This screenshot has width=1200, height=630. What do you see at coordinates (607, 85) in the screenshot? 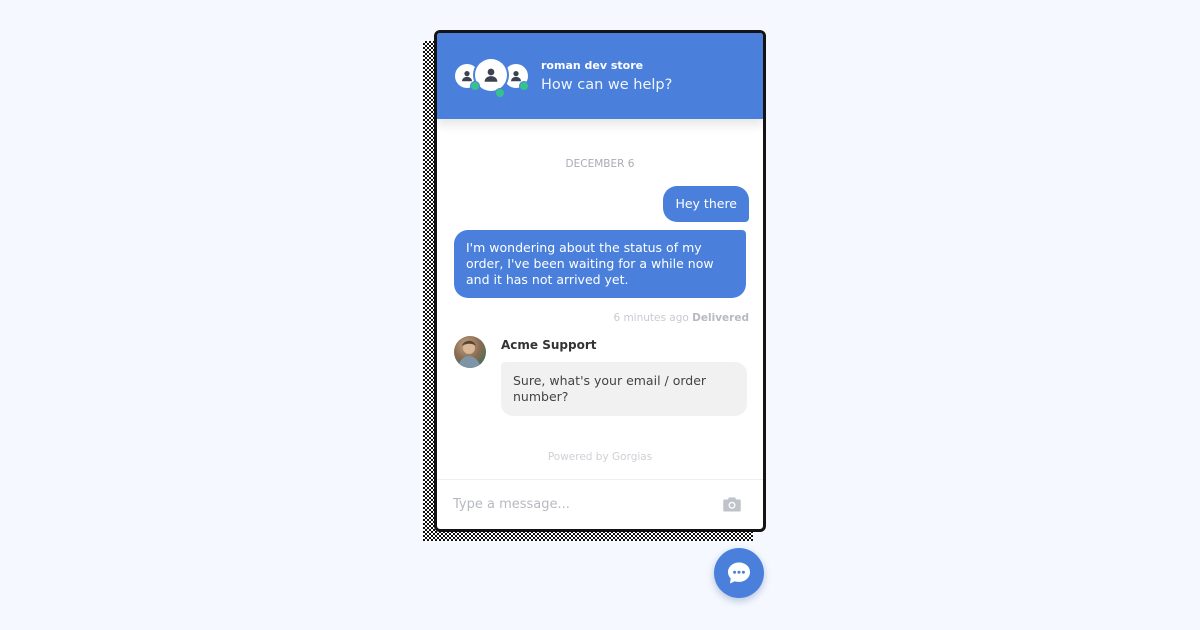
I see `header-subtitle: How can we help?` at bounding box center [607, 85].